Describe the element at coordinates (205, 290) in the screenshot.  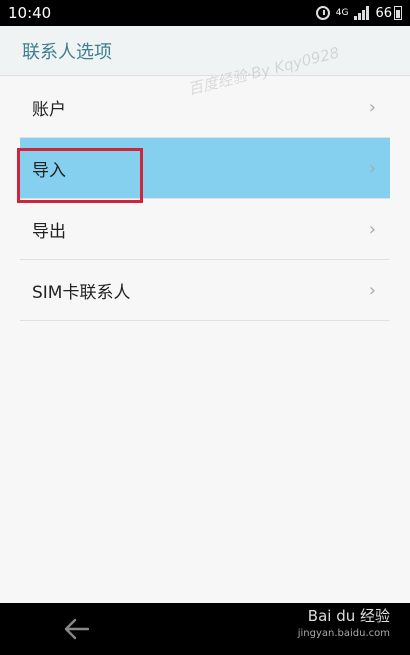
I see `list-item-sim-contacts: SIM卡联系人 ›` at that location.